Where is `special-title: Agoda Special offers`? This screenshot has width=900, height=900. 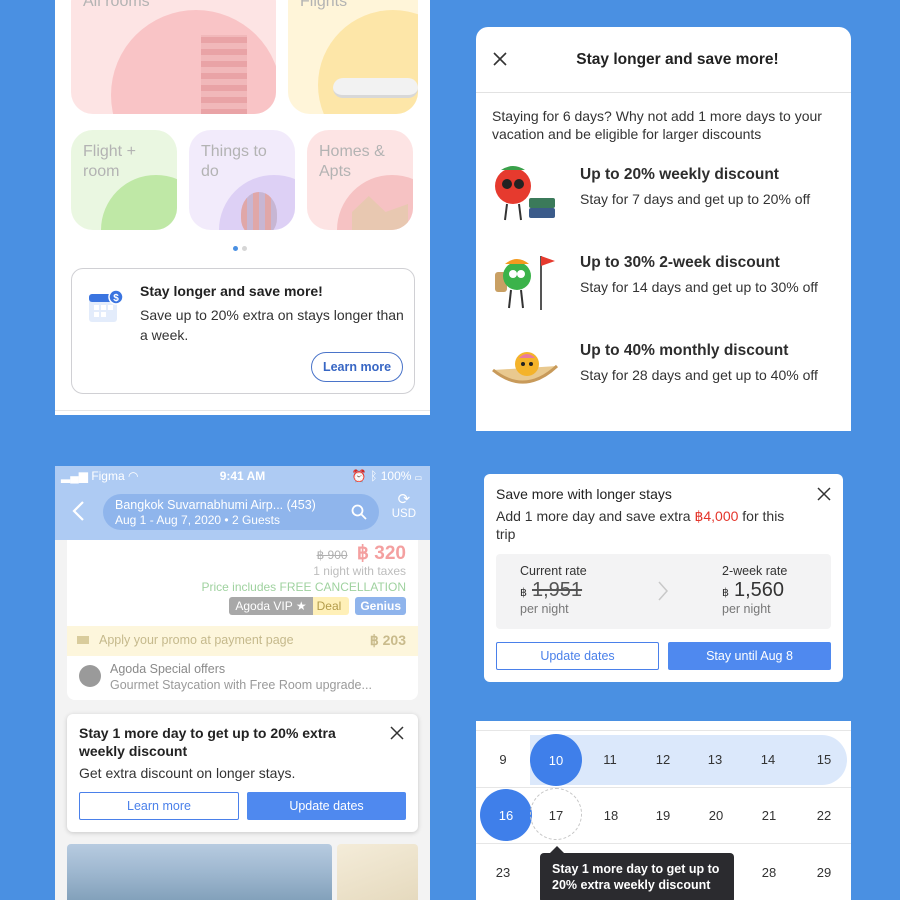
special-title: Agoda Special offers is located at coordinates (168, 669).